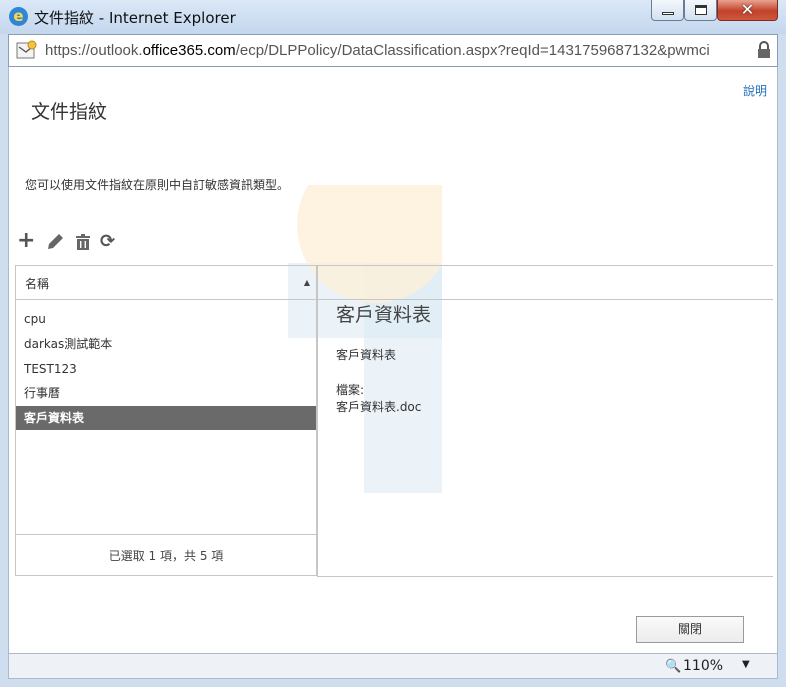  Describe the element at coordinates (135, 18) in the screenshot. I see `window-title: 文件指紋 - Internet Explorer` at that location.